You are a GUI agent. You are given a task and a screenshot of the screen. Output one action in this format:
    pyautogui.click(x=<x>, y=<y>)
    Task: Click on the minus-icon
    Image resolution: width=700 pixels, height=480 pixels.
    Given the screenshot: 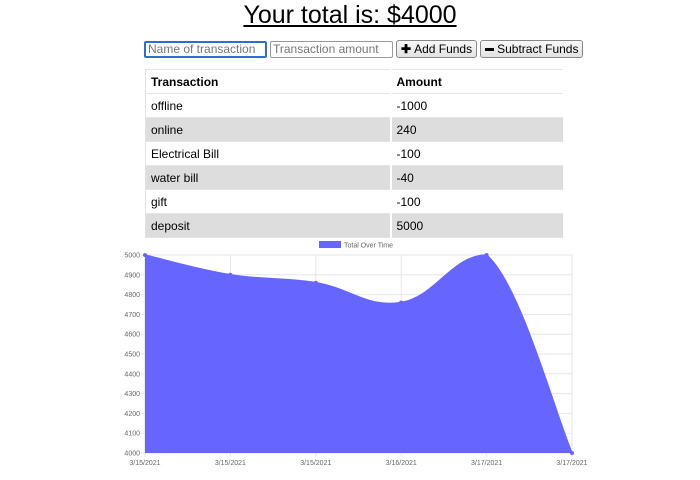 What is the action you would take?
    pyautogui.click(x=490, y=49)
    